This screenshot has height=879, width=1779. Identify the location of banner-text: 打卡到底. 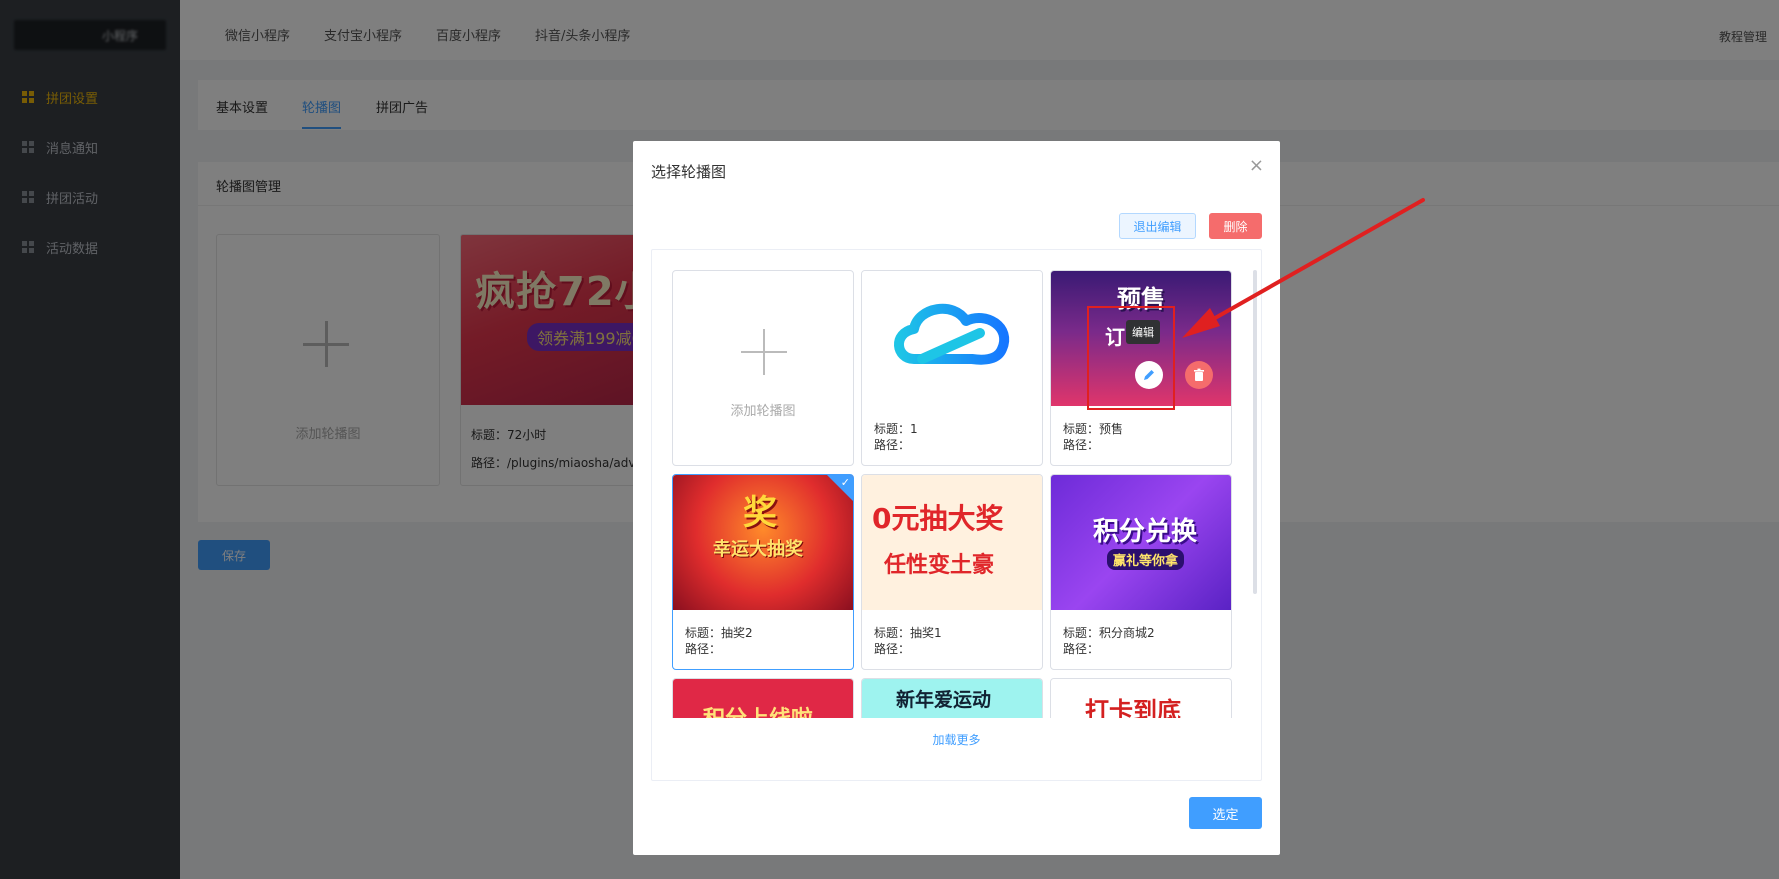
(1133, 707).